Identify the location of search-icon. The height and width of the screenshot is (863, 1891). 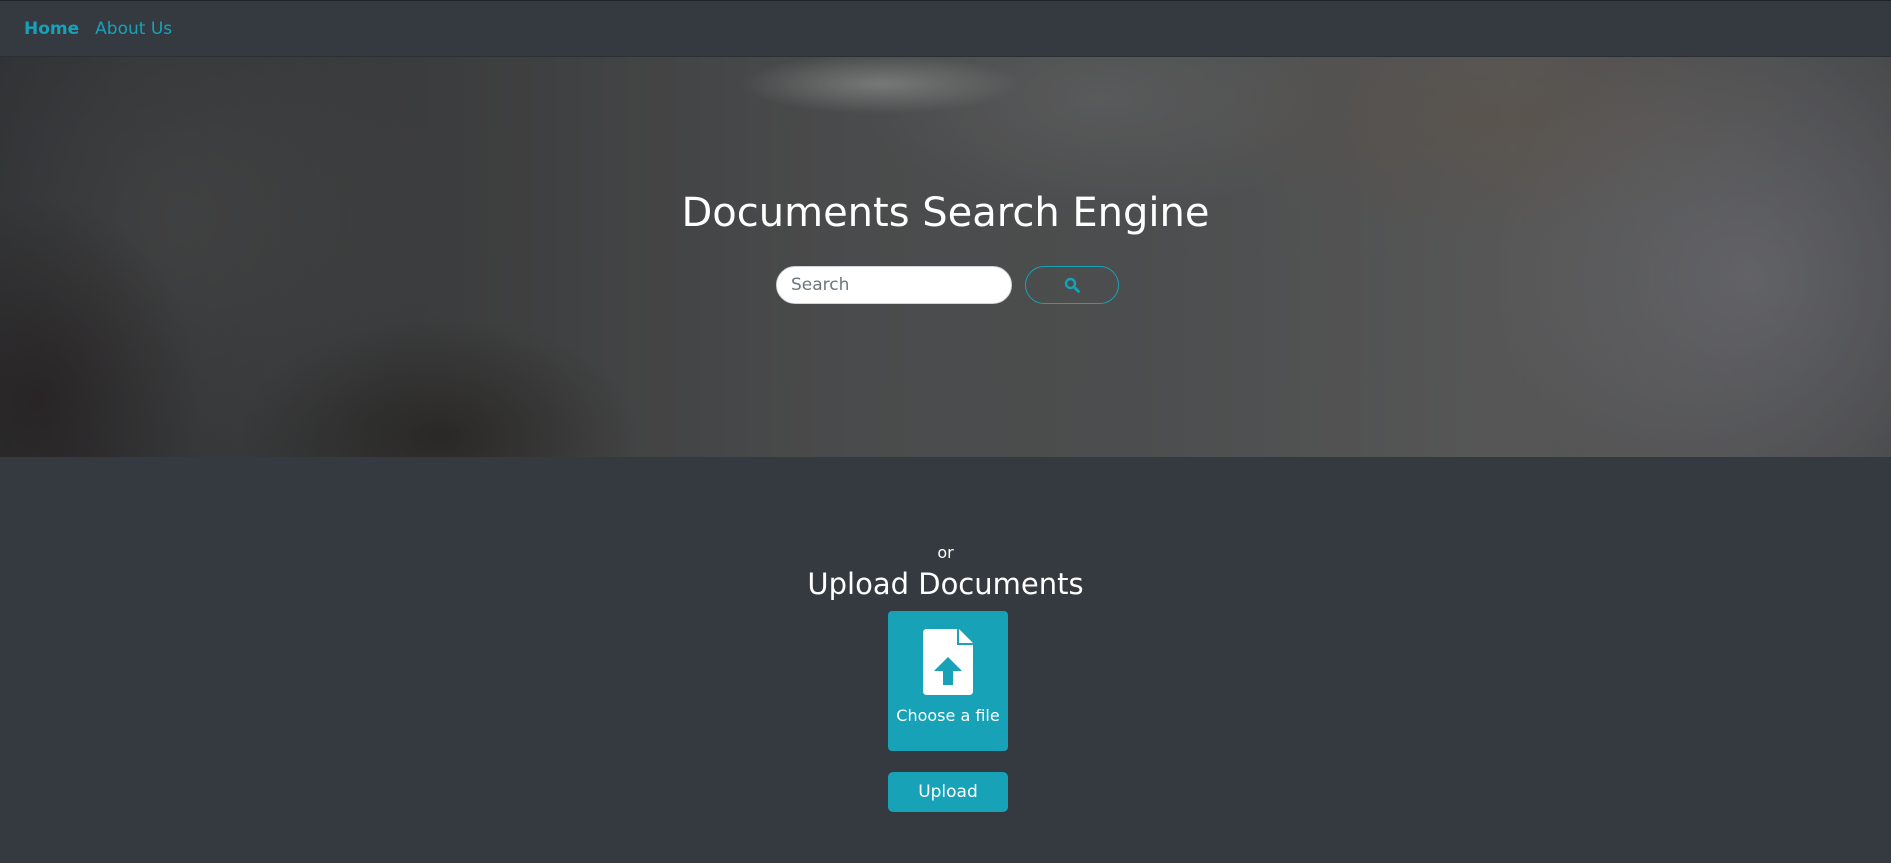
(1072, 285).